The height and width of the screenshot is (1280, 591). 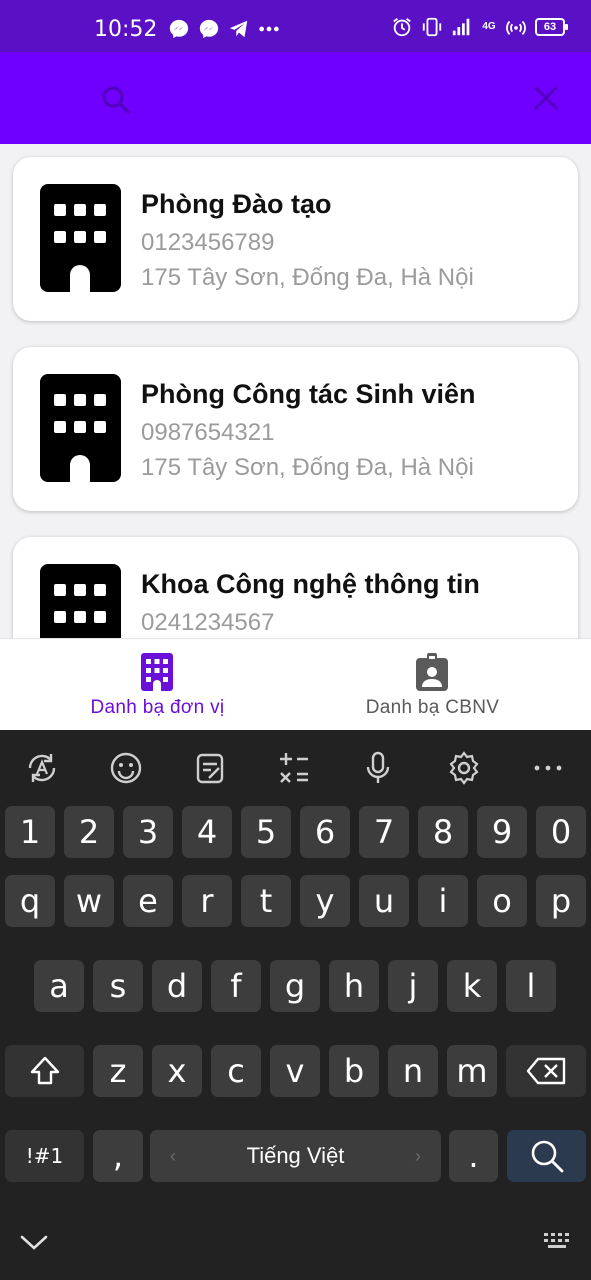 What do you see at coordinates (461, 27) in the screenshot?
I see `signal-icon` at bounding box center [461, 27].